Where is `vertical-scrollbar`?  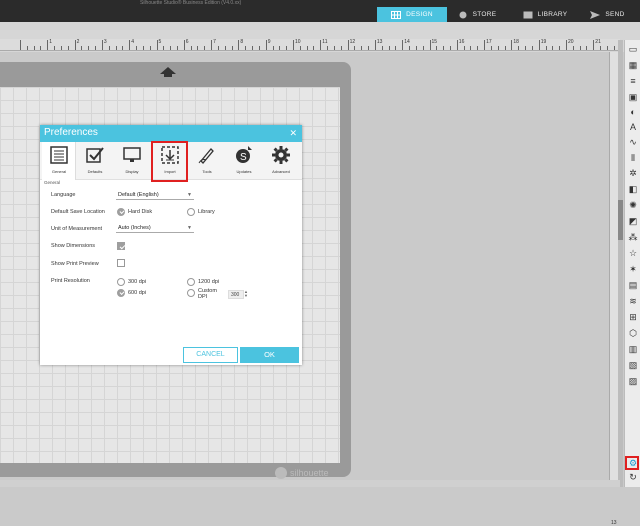
vertical-scrollbar is located at coordinates (620, 263).